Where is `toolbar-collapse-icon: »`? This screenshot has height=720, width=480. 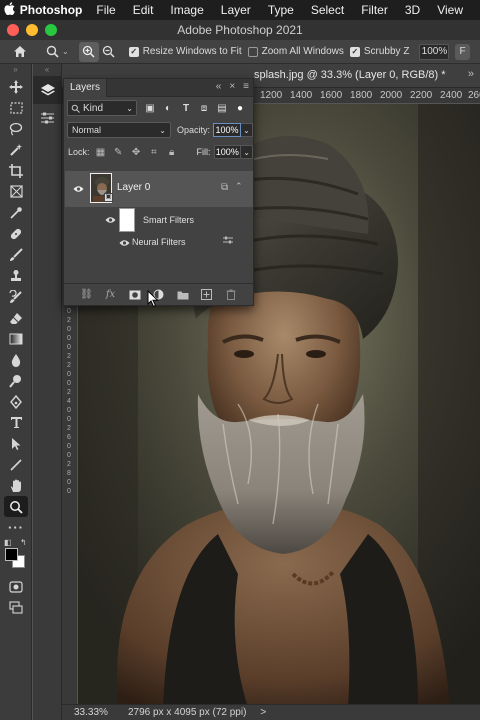
toolbar-collapse-icon: » is located at coordinates (15, 70).